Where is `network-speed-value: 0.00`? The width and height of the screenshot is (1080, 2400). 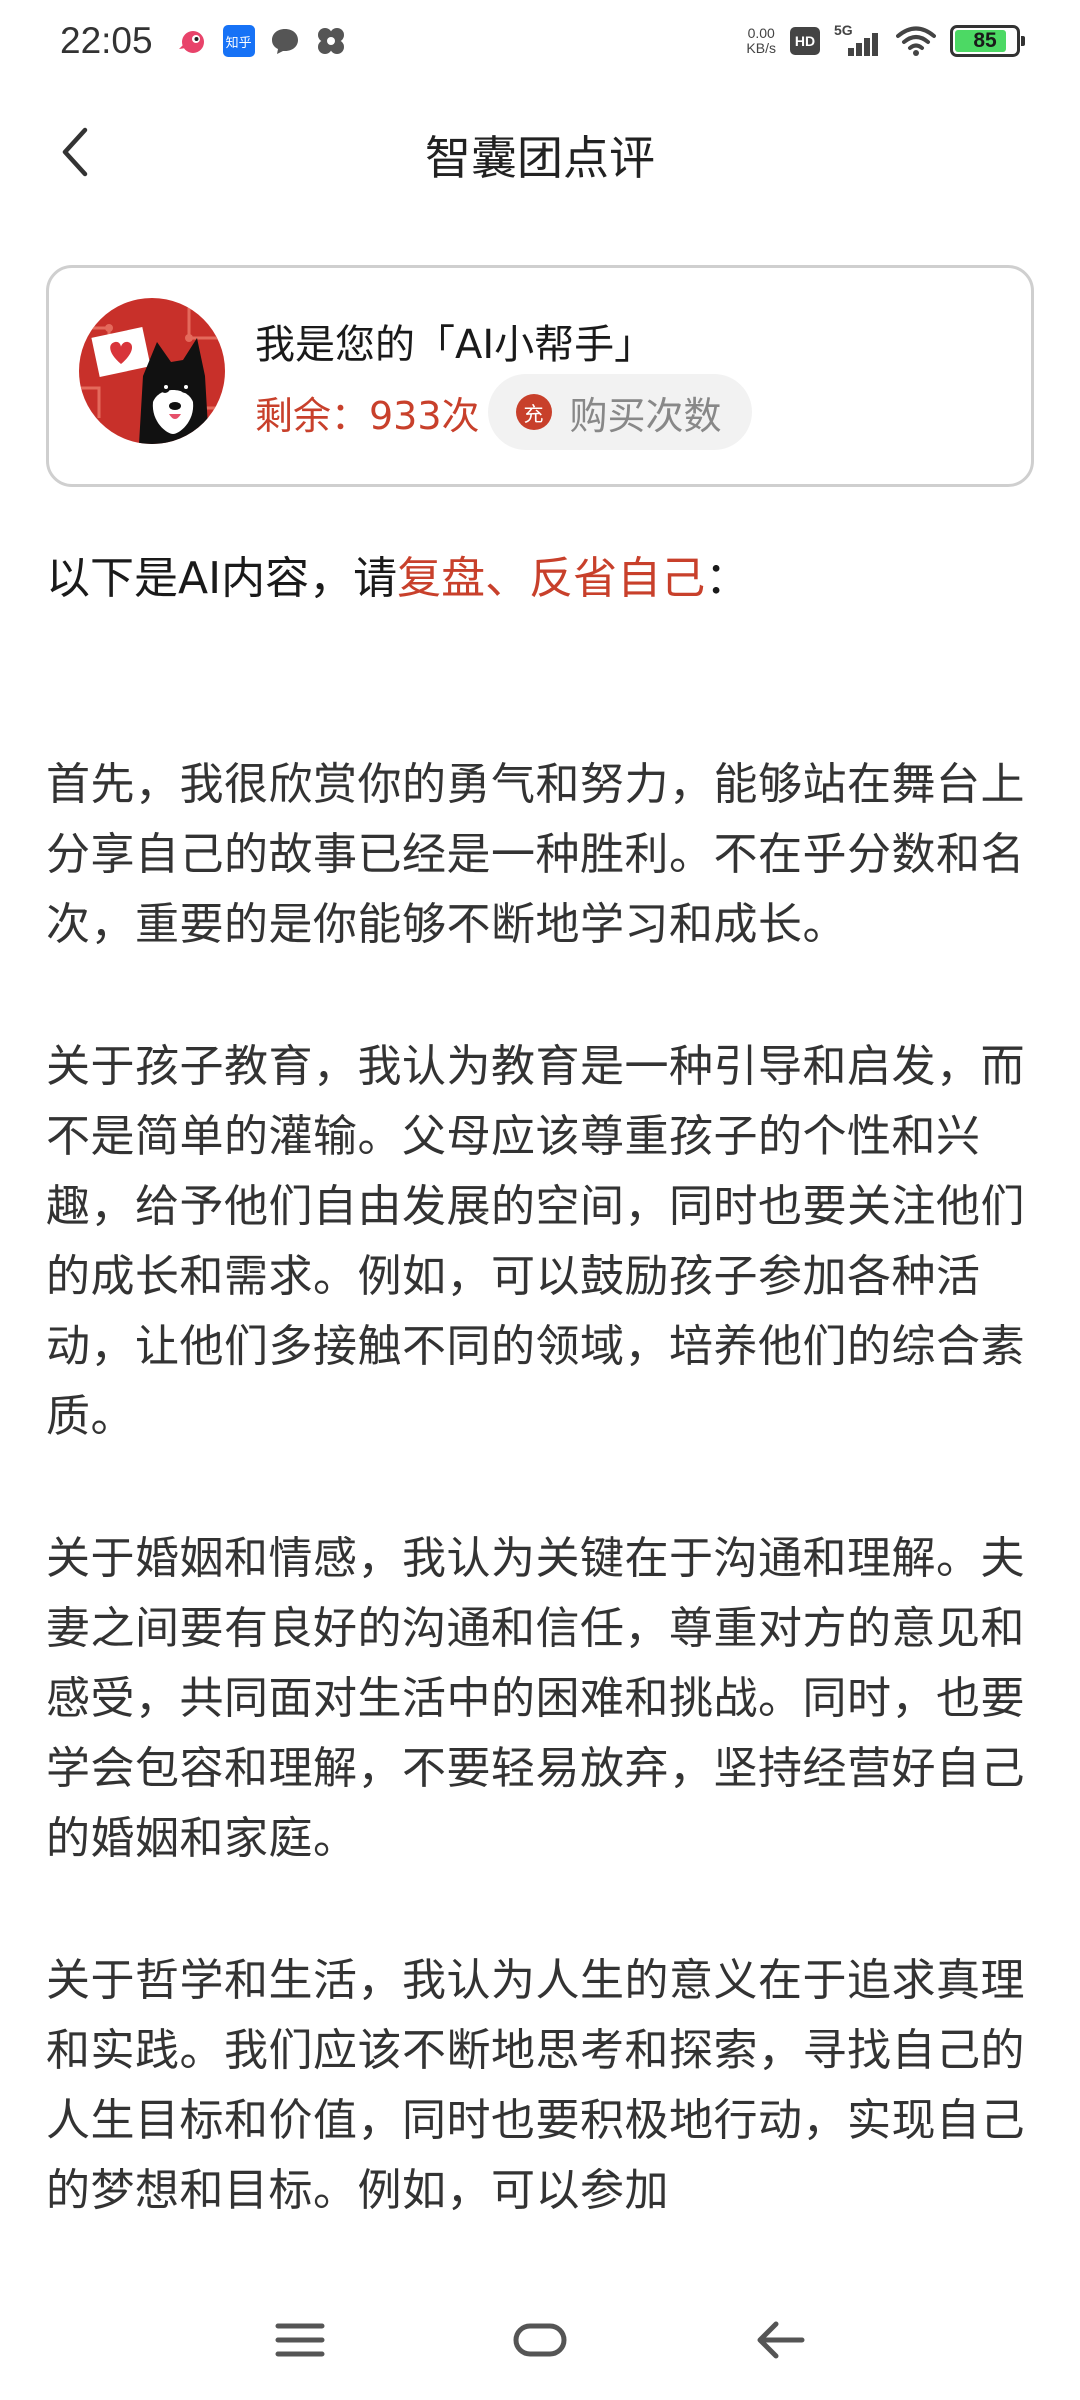
network-speed-value: 0.00 is located at coordinates (761, 33).